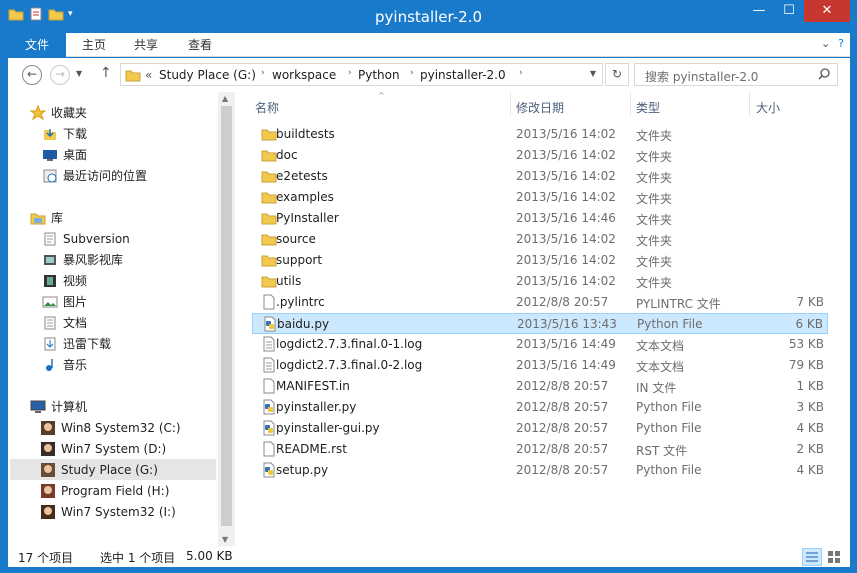 Image resolution: width=857 pixels, height=573 pixels. I want to click on nav-label: 计算机, so click(69, 407).